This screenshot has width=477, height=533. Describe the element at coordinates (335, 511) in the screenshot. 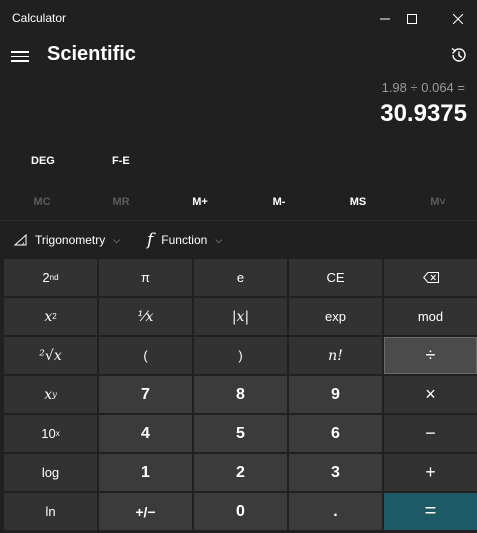

I see `decimal-button: .` at that location.